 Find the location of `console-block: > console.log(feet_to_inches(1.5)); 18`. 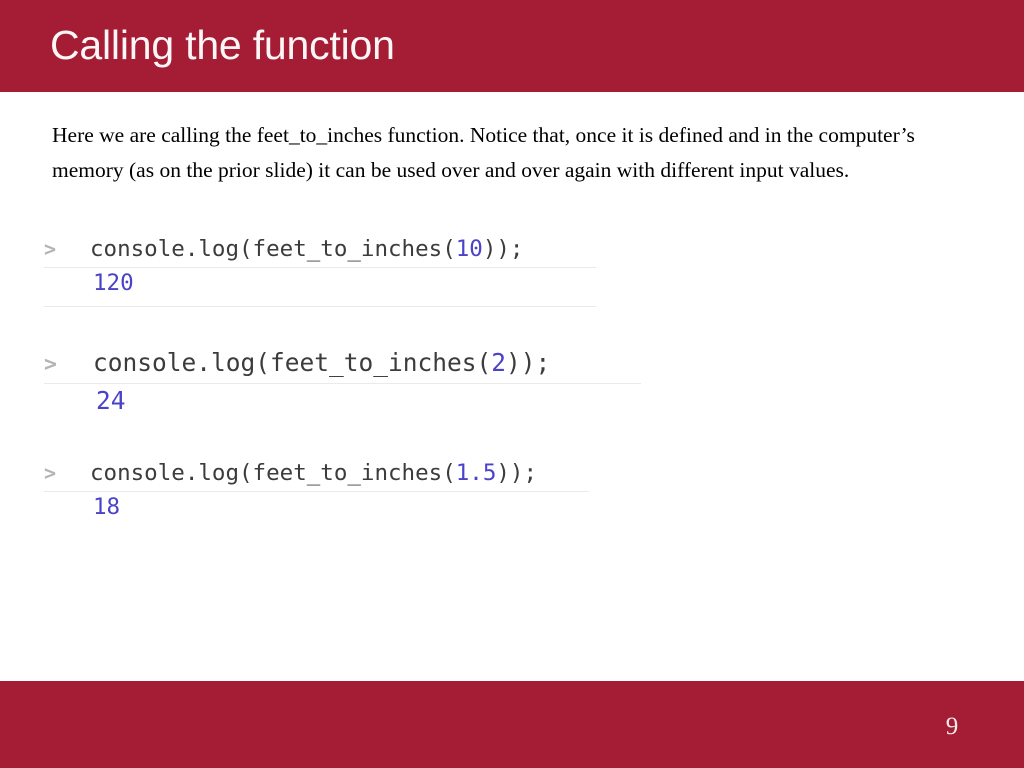

console-block: > console.log(feet_to_inches(1.5)); 18 is located at coordinates (316, 490).